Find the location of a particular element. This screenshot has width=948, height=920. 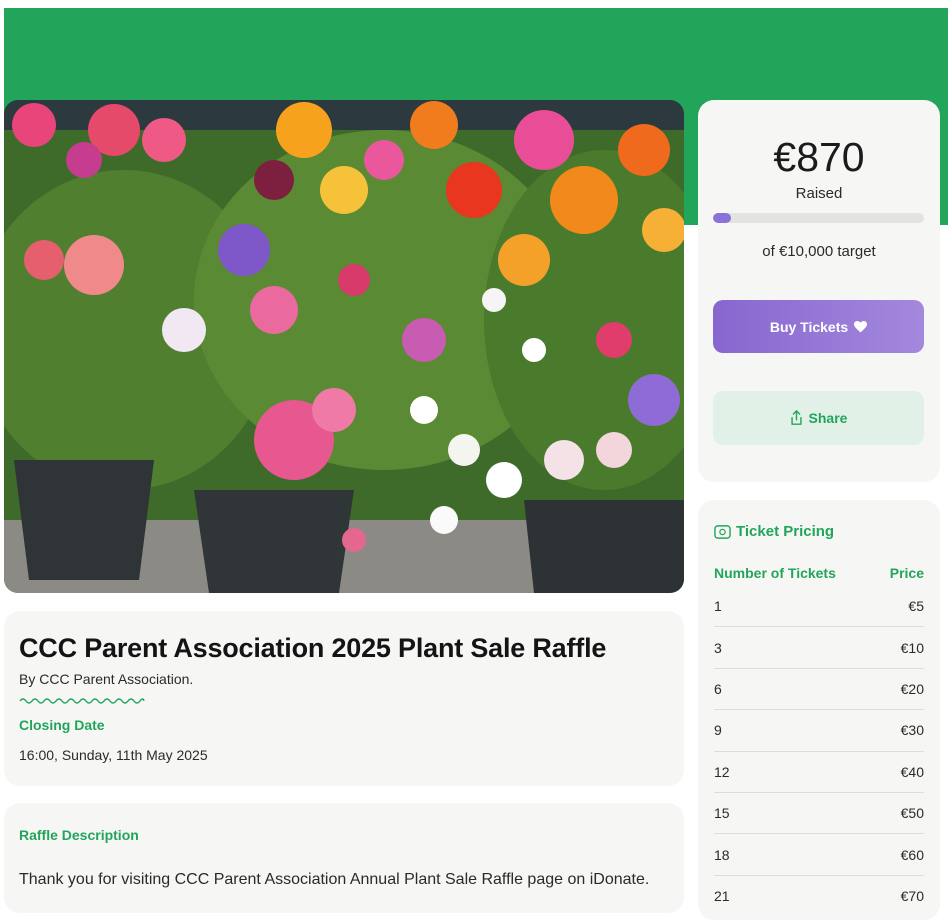

pricing-row: 3 €10 is located at coordinates (819, 648).